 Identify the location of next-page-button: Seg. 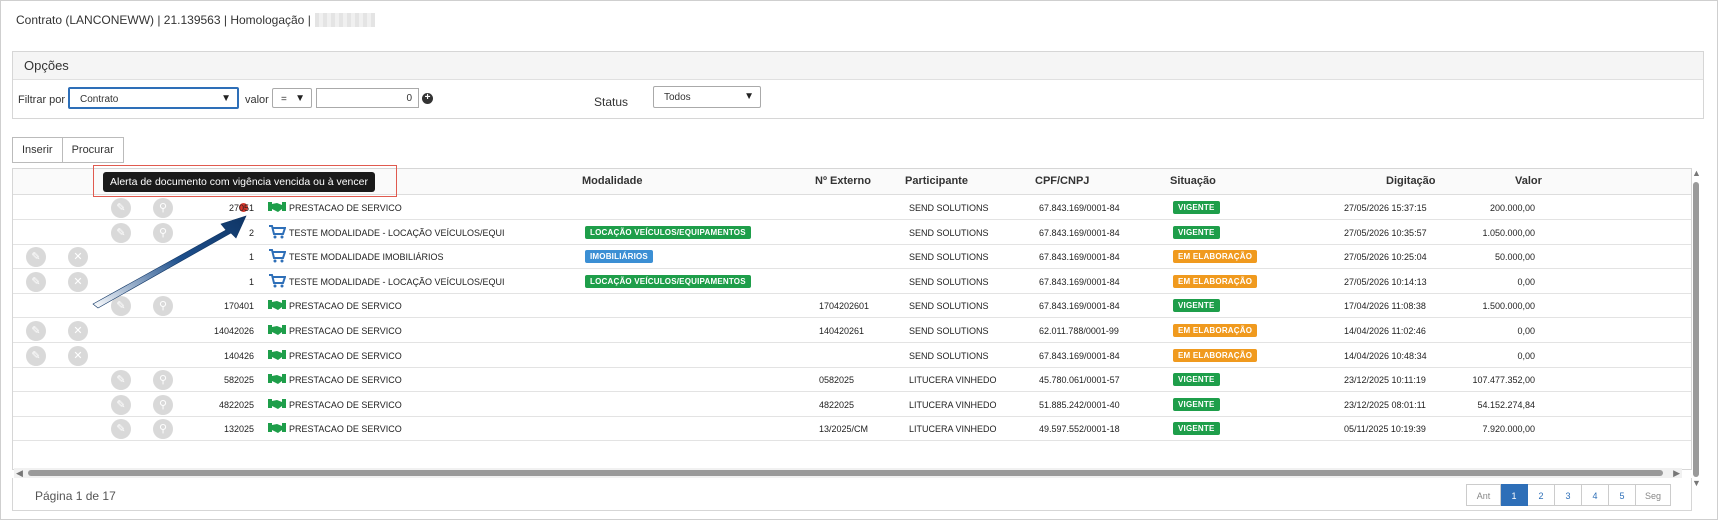
(1653, 495).